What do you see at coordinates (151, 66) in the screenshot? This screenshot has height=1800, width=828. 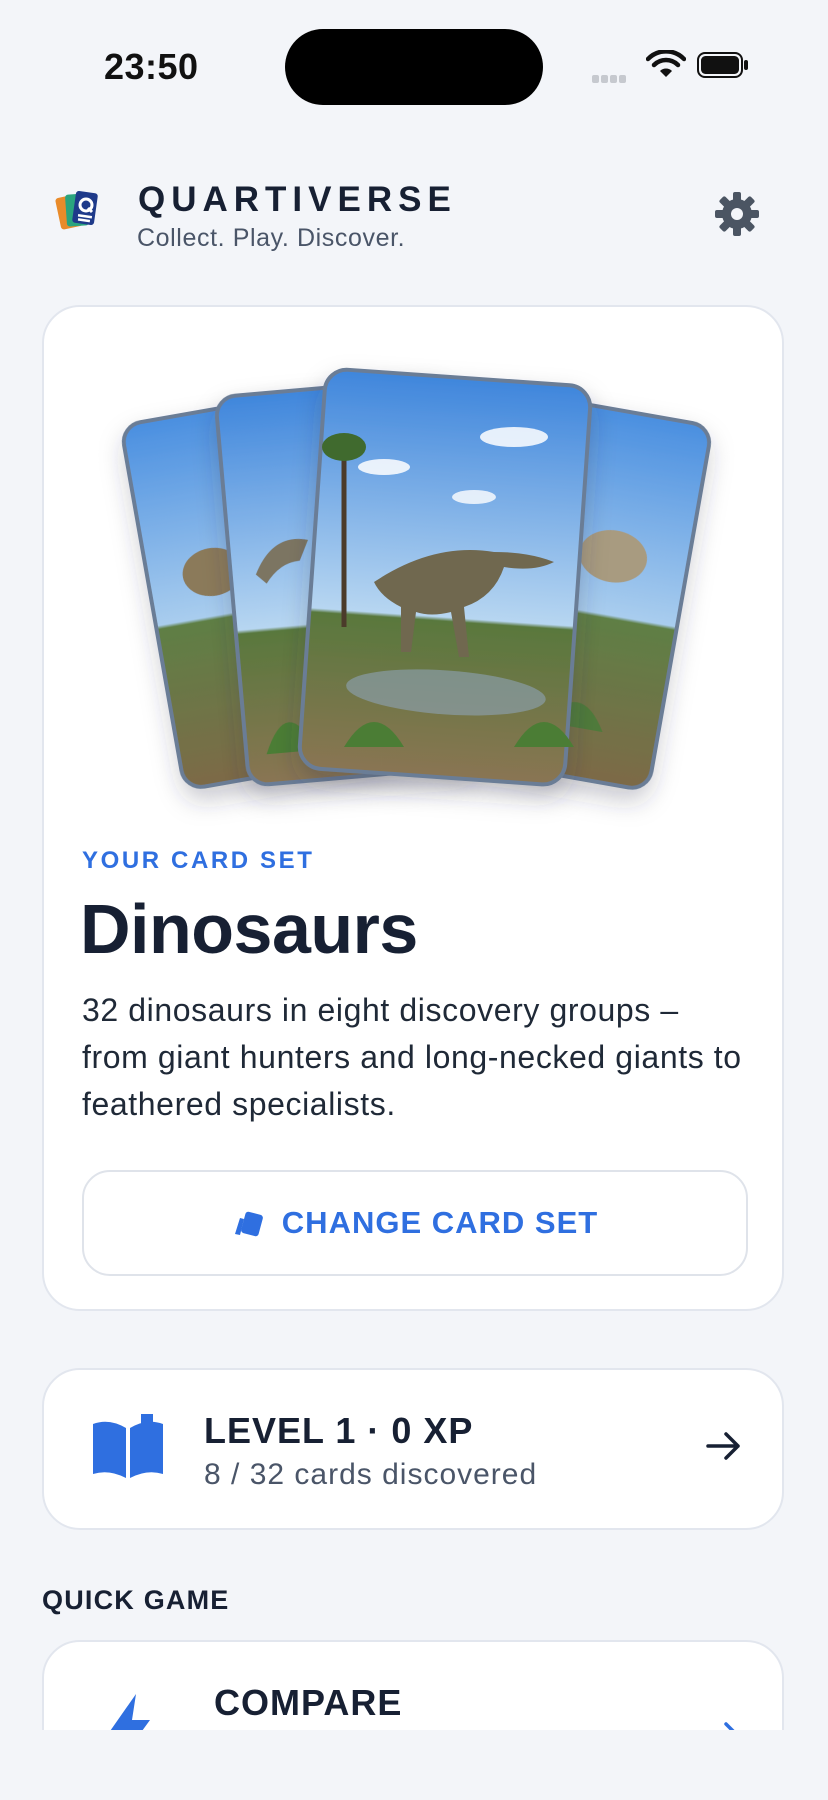 I see `status-time: 23:50` at bounding box center [151, 66].